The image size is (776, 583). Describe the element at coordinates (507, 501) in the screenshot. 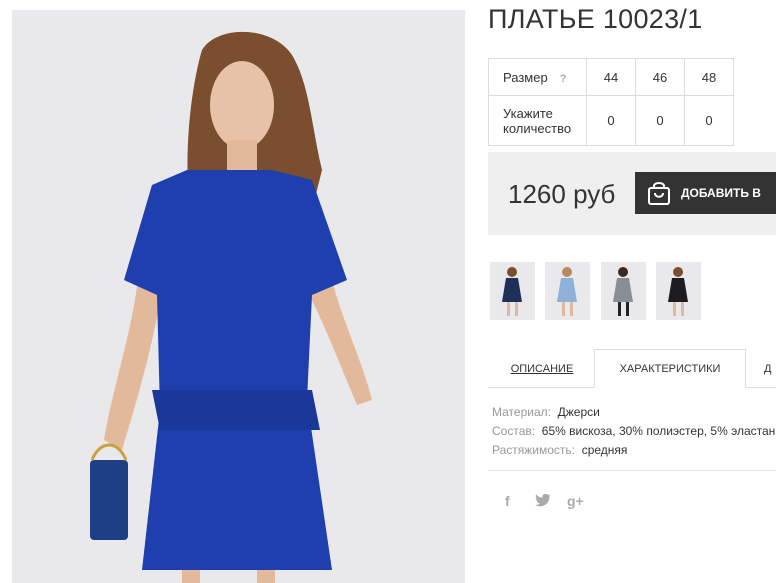

I see `facebook-icon: f` at that location.